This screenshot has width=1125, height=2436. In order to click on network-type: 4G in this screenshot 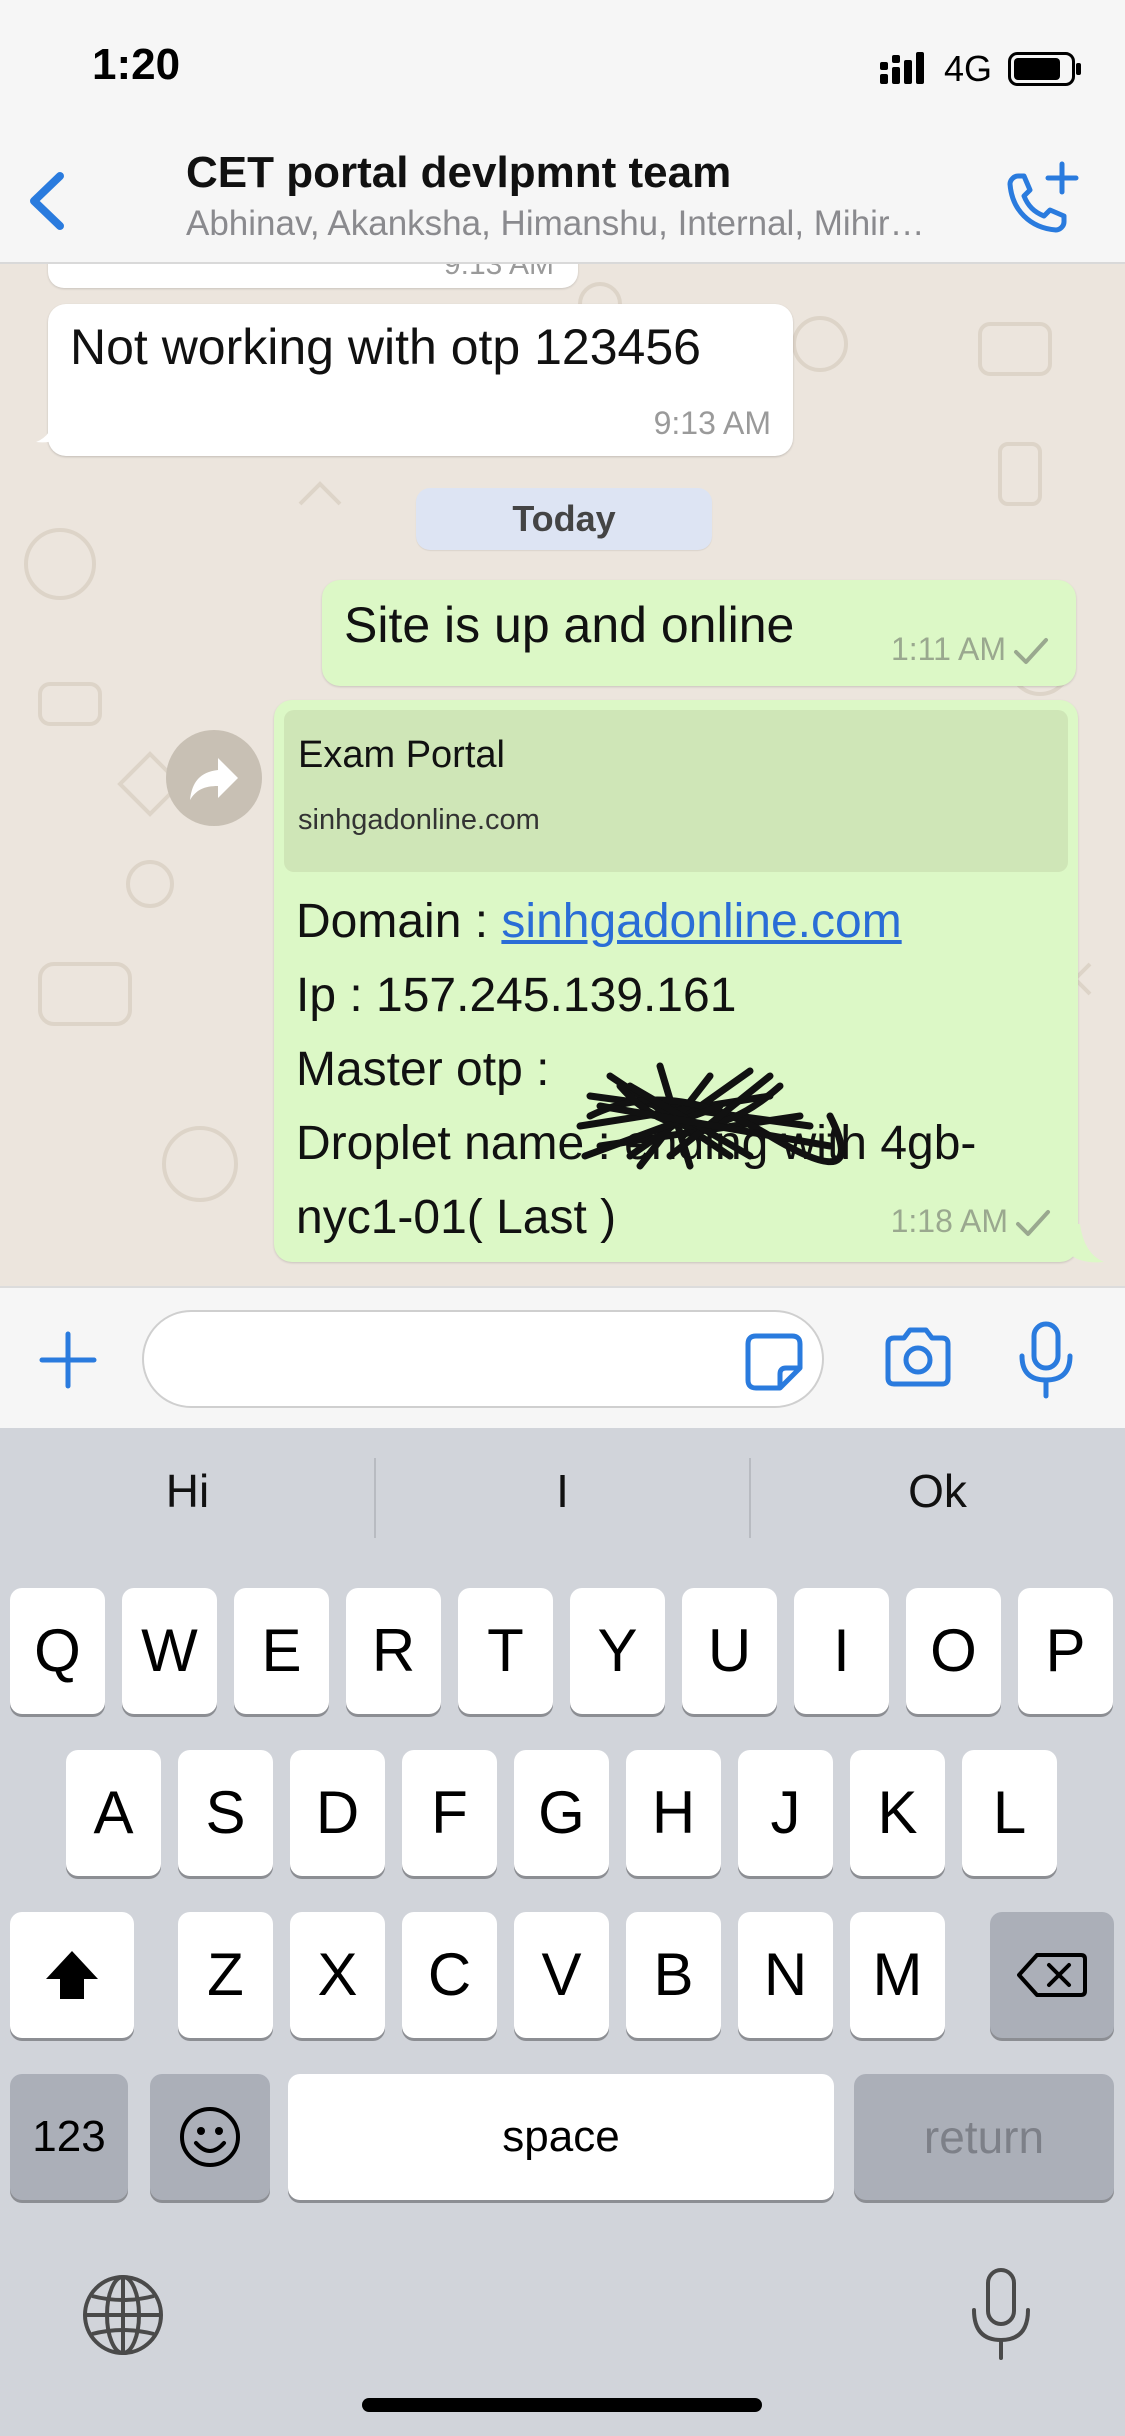, I will do `click(968, 68)`.